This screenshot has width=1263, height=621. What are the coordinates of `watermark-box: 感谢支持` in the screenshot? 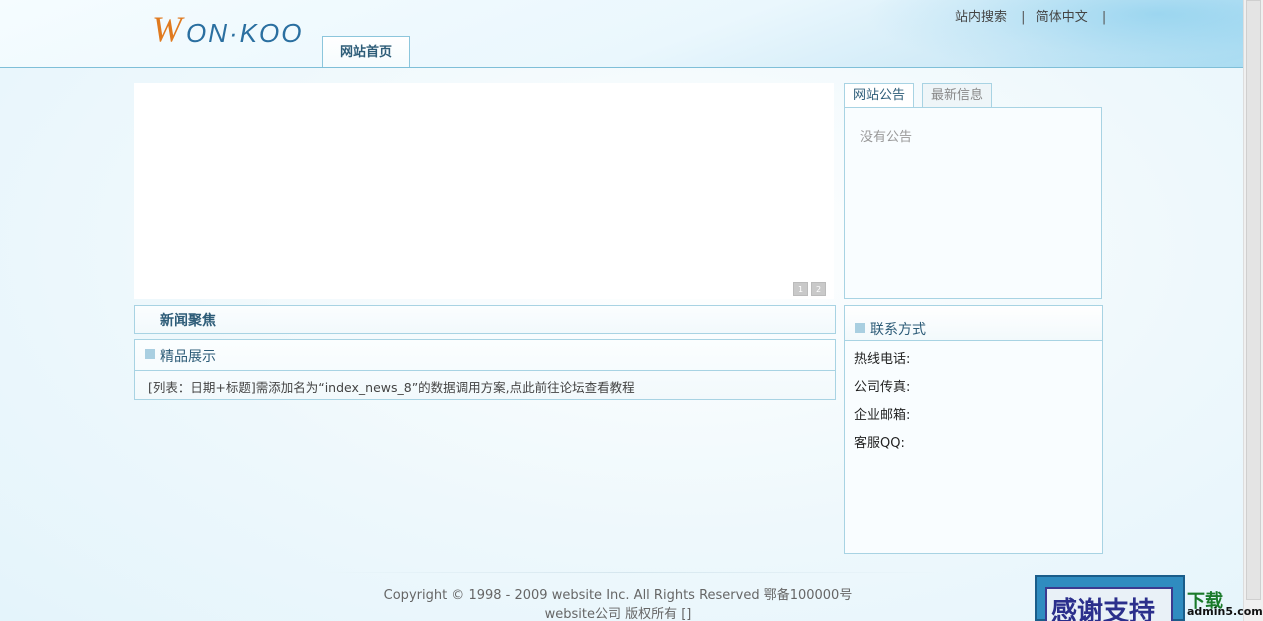 It's located at (1110, 598).